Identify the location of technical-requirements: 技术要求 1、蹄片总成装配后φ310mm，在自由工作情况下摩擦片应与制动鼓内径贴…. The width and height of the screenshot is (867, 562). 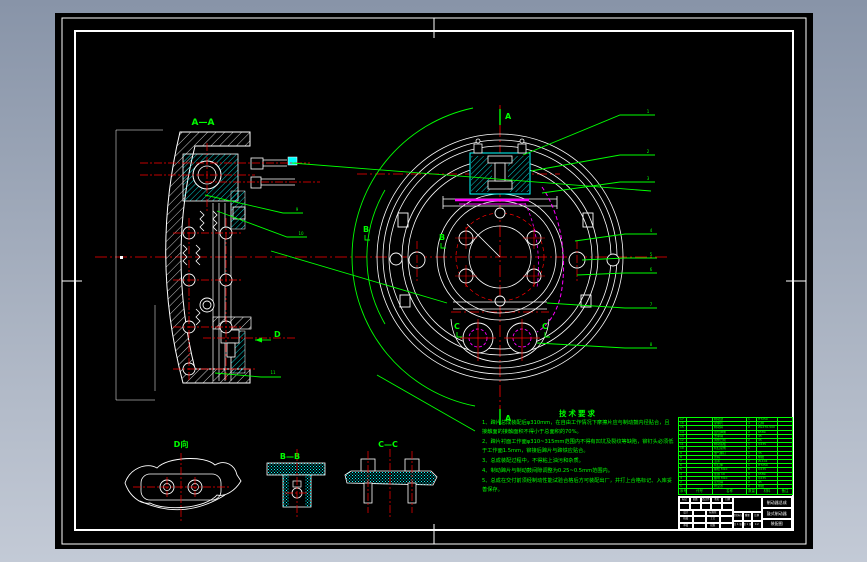
(578, 452).